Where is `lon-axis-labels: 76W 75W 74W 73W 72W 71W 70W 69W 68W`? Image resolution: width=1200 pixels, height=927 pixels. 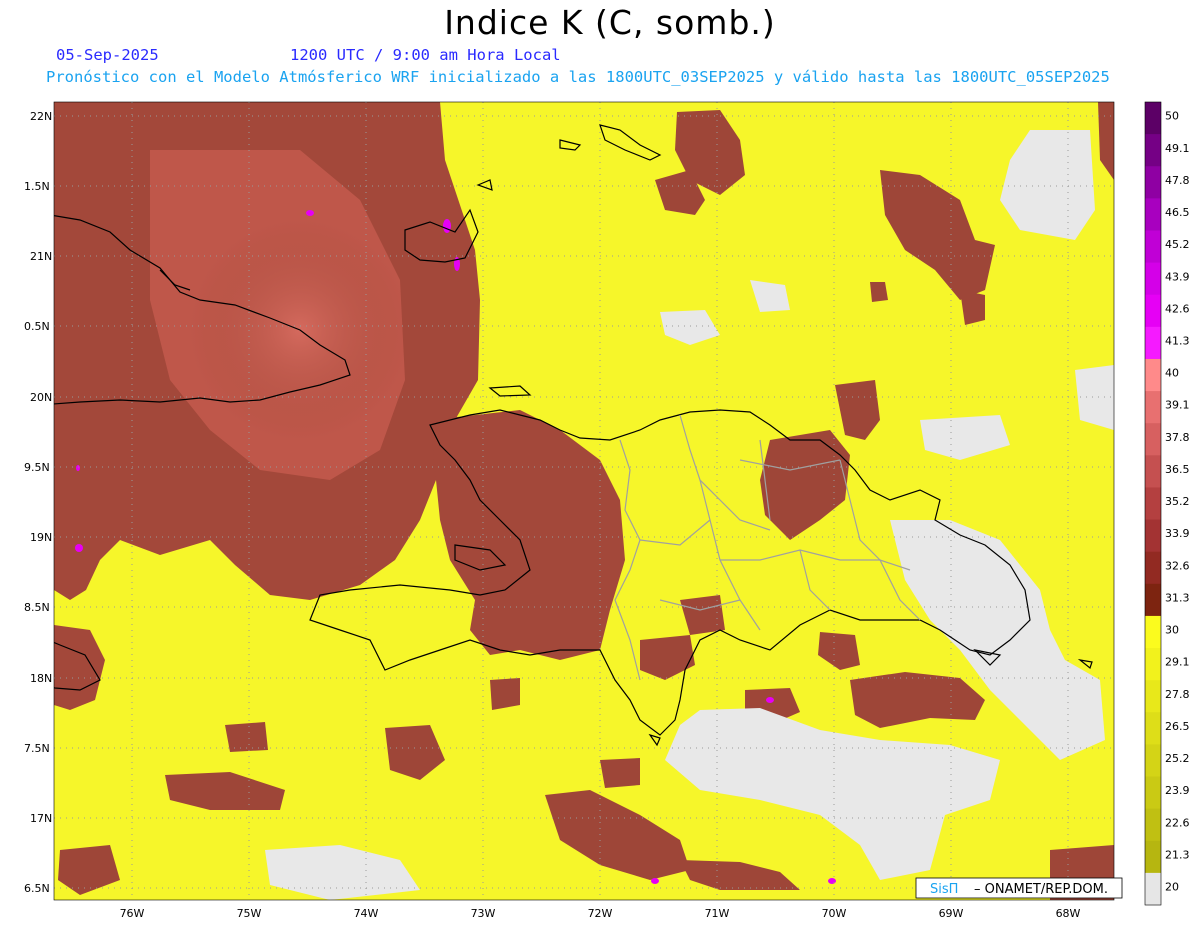
lon-axis-labels: 76W 75W 74W 73W 72W 71W 70W 69W 68W is located at coordinates (600, 913).